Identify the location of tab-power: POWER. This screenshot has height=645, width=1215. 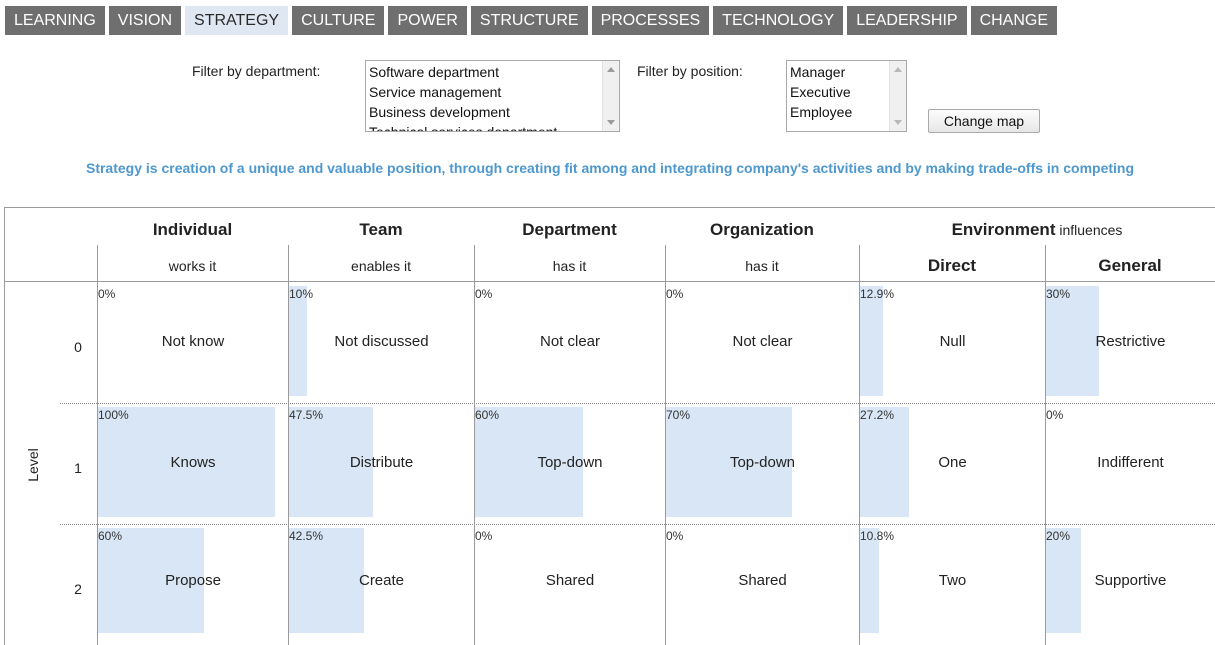
(427, 20).